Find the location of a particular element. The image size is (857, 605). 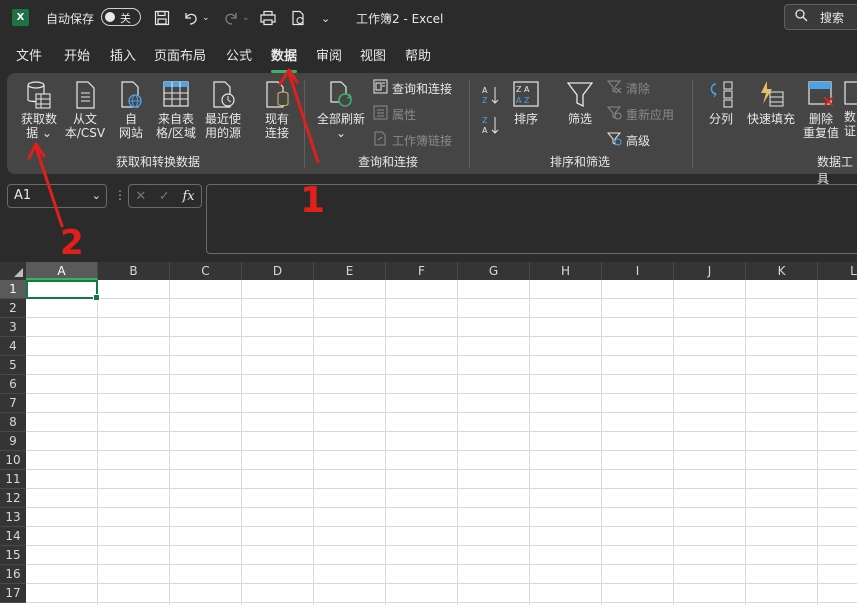

clear-filter-button: 清除 is located at coordinates (628, 88).